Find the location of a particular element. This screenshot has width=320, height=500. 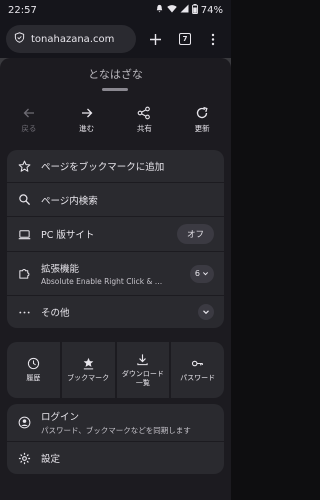

kebab-icon is located at coordinates (213, 39).